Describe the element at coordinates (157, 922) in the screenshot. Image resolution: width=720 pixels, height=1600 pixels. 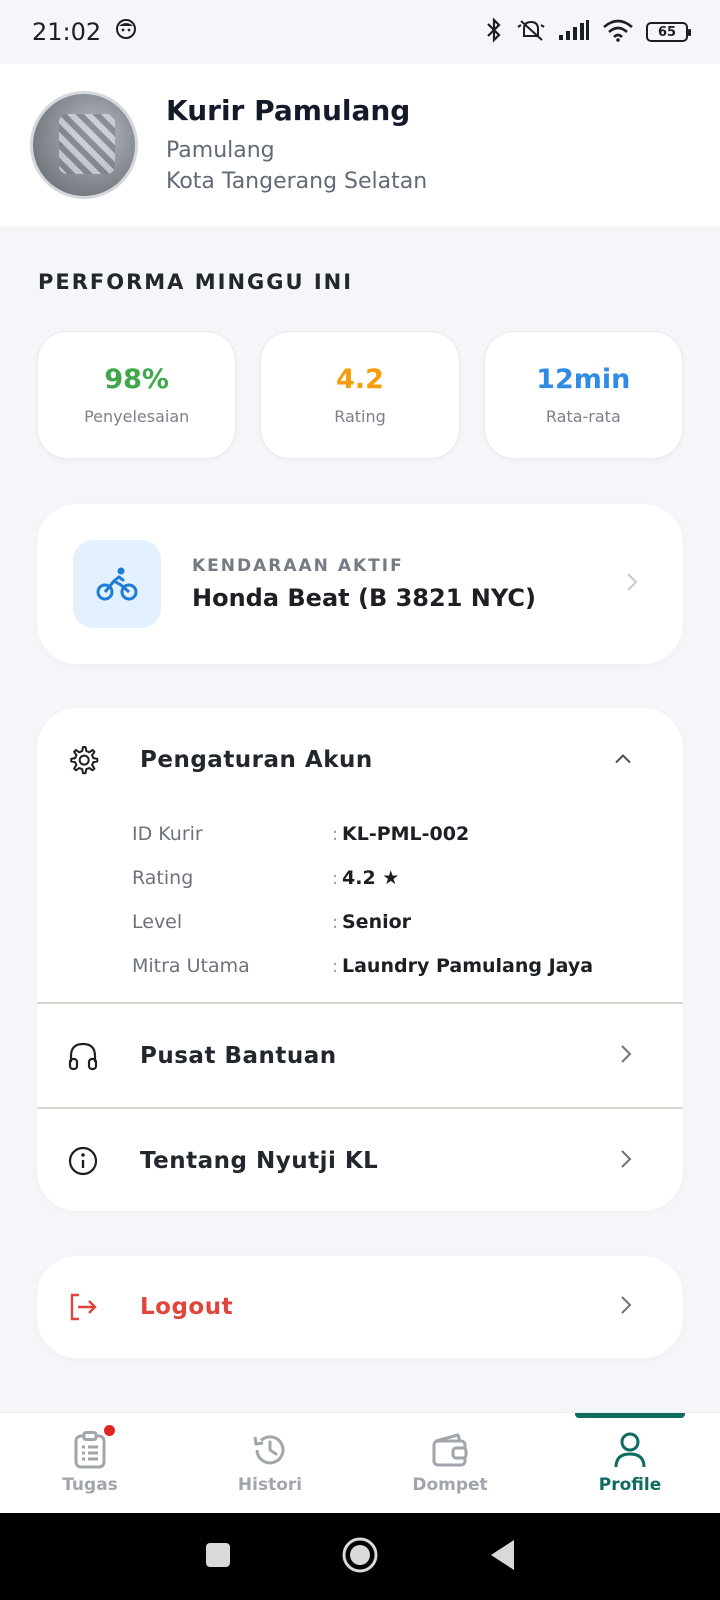
I see `detail-key: Level` at that location.